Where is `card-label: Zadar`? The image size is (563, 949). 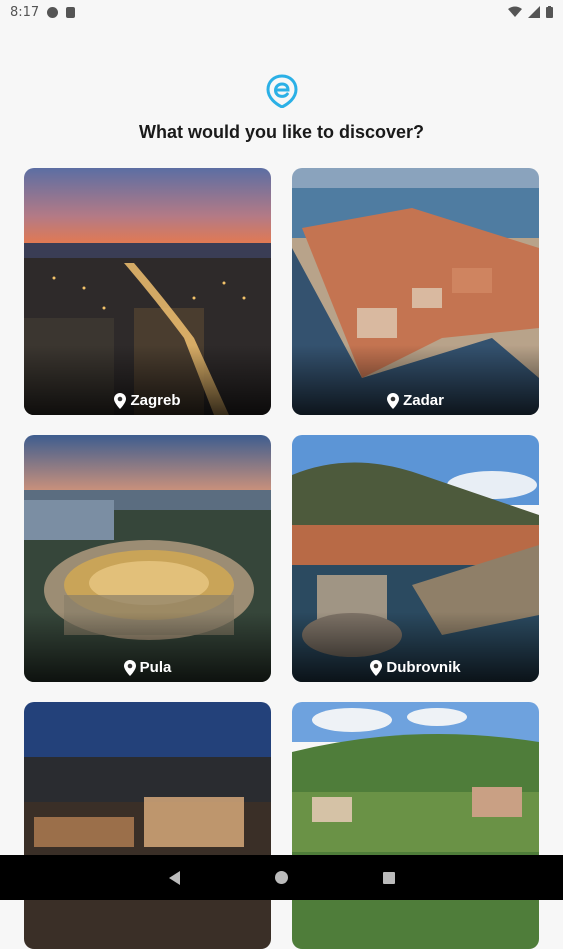
card-label: Zadar is located at coordinates (415, 400).